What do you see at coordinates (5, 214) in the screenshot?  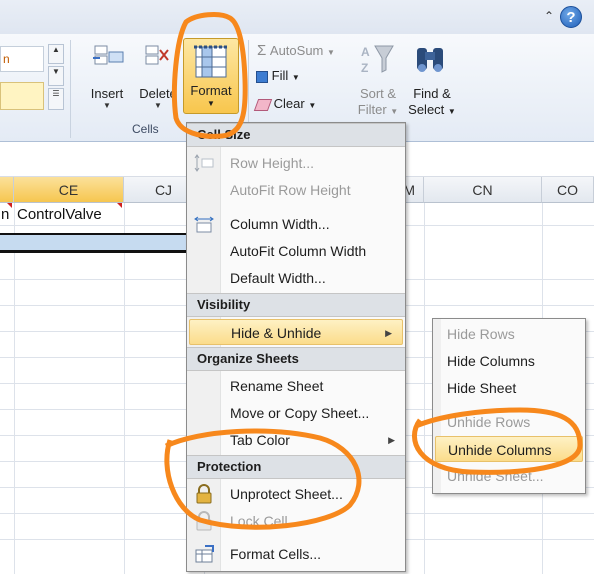 I see `cell-fragment: n` at bounding box center [5, 214].